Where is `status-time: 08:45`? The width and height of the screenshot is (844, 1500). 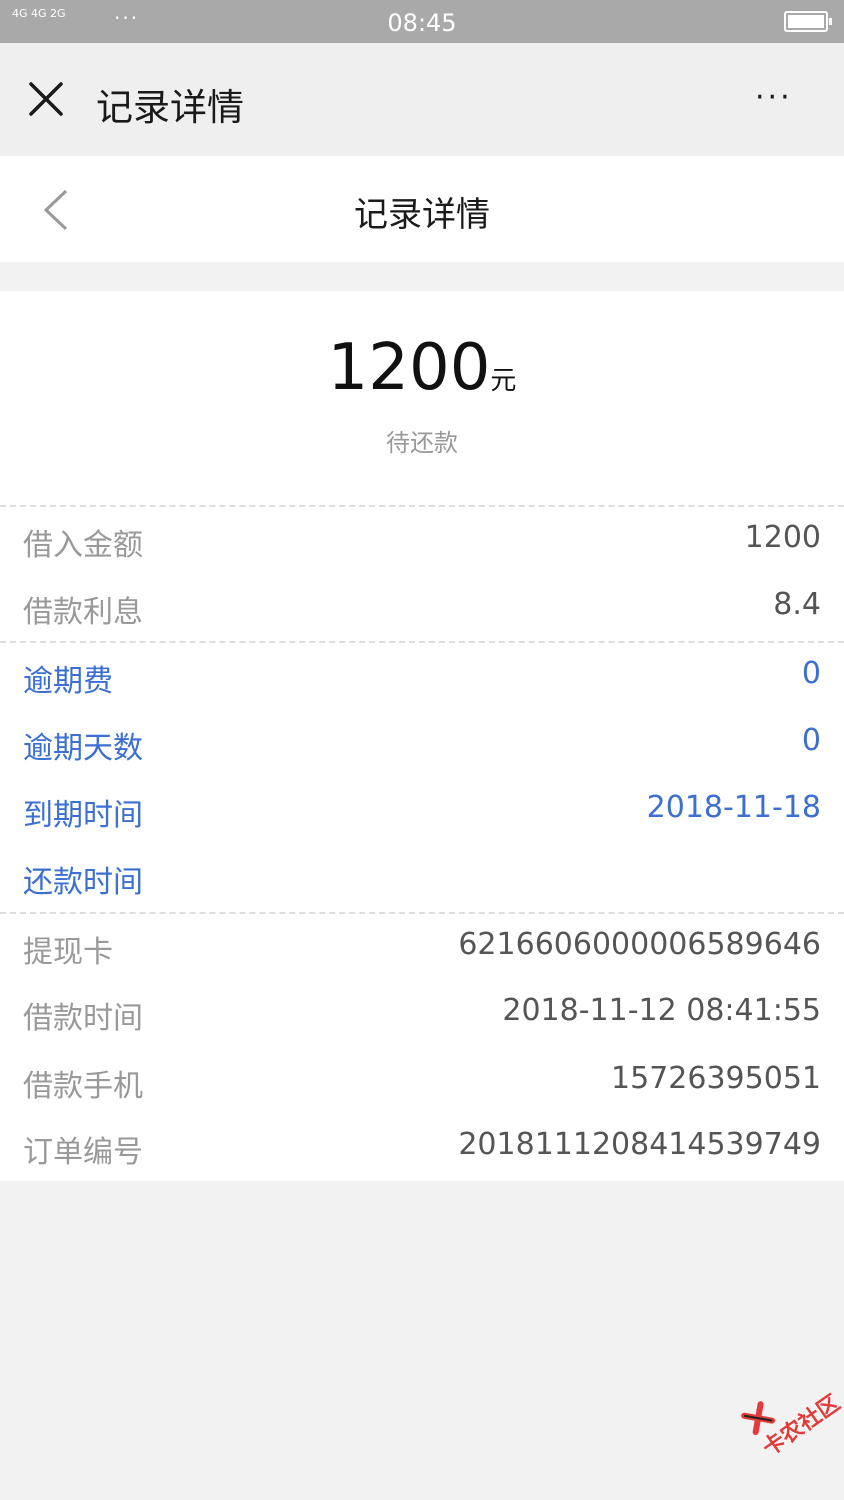
status-time: 08:45 is located at coordinates (422, 23).